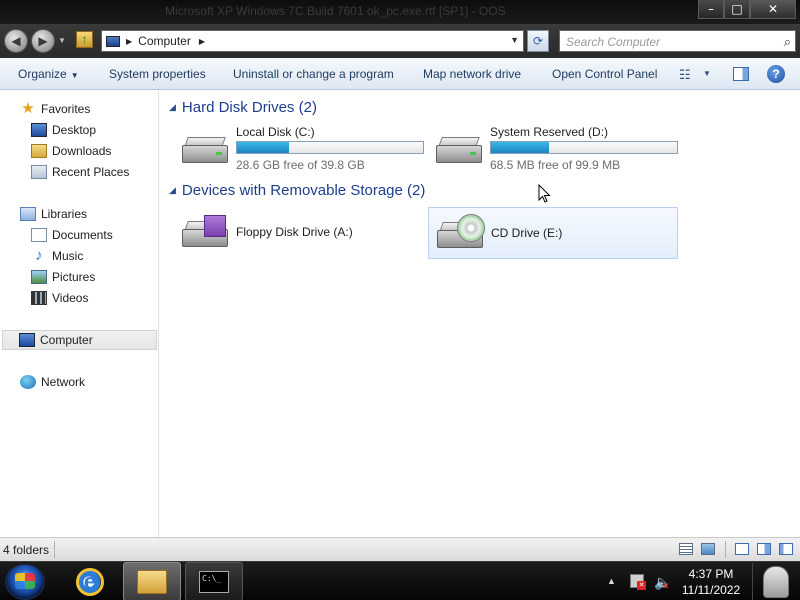 The height and width of the screenshot is (600, 800). I want to click on search-input: Search Computer ⌕, so click(677, 41).